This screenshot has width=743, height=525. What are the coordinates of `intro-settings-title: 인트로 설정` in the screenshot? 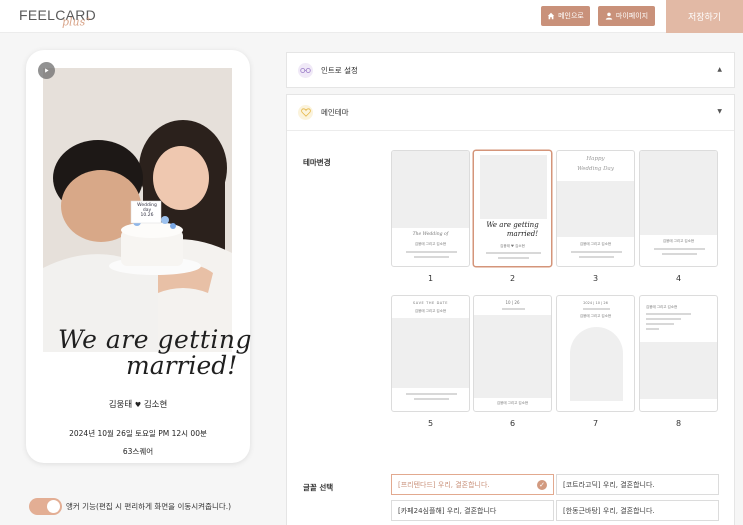 It's located at (339, 70).